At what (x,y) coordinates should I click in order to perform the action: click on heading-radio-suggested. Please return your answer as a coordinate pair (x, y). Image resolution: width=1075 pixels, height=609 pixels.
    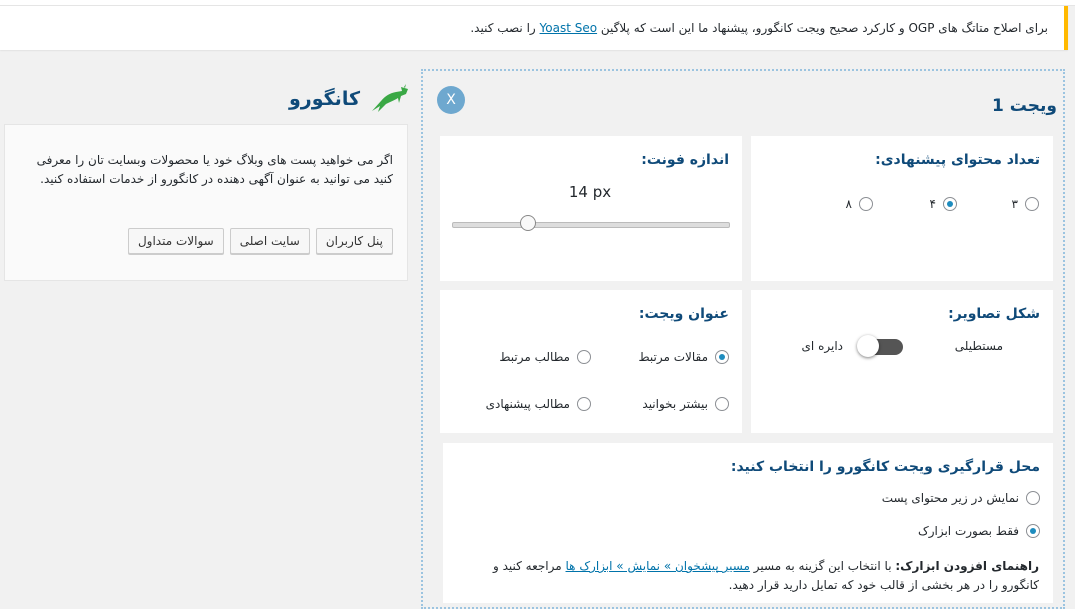
    Looking at the image, I should click on (584, 404).